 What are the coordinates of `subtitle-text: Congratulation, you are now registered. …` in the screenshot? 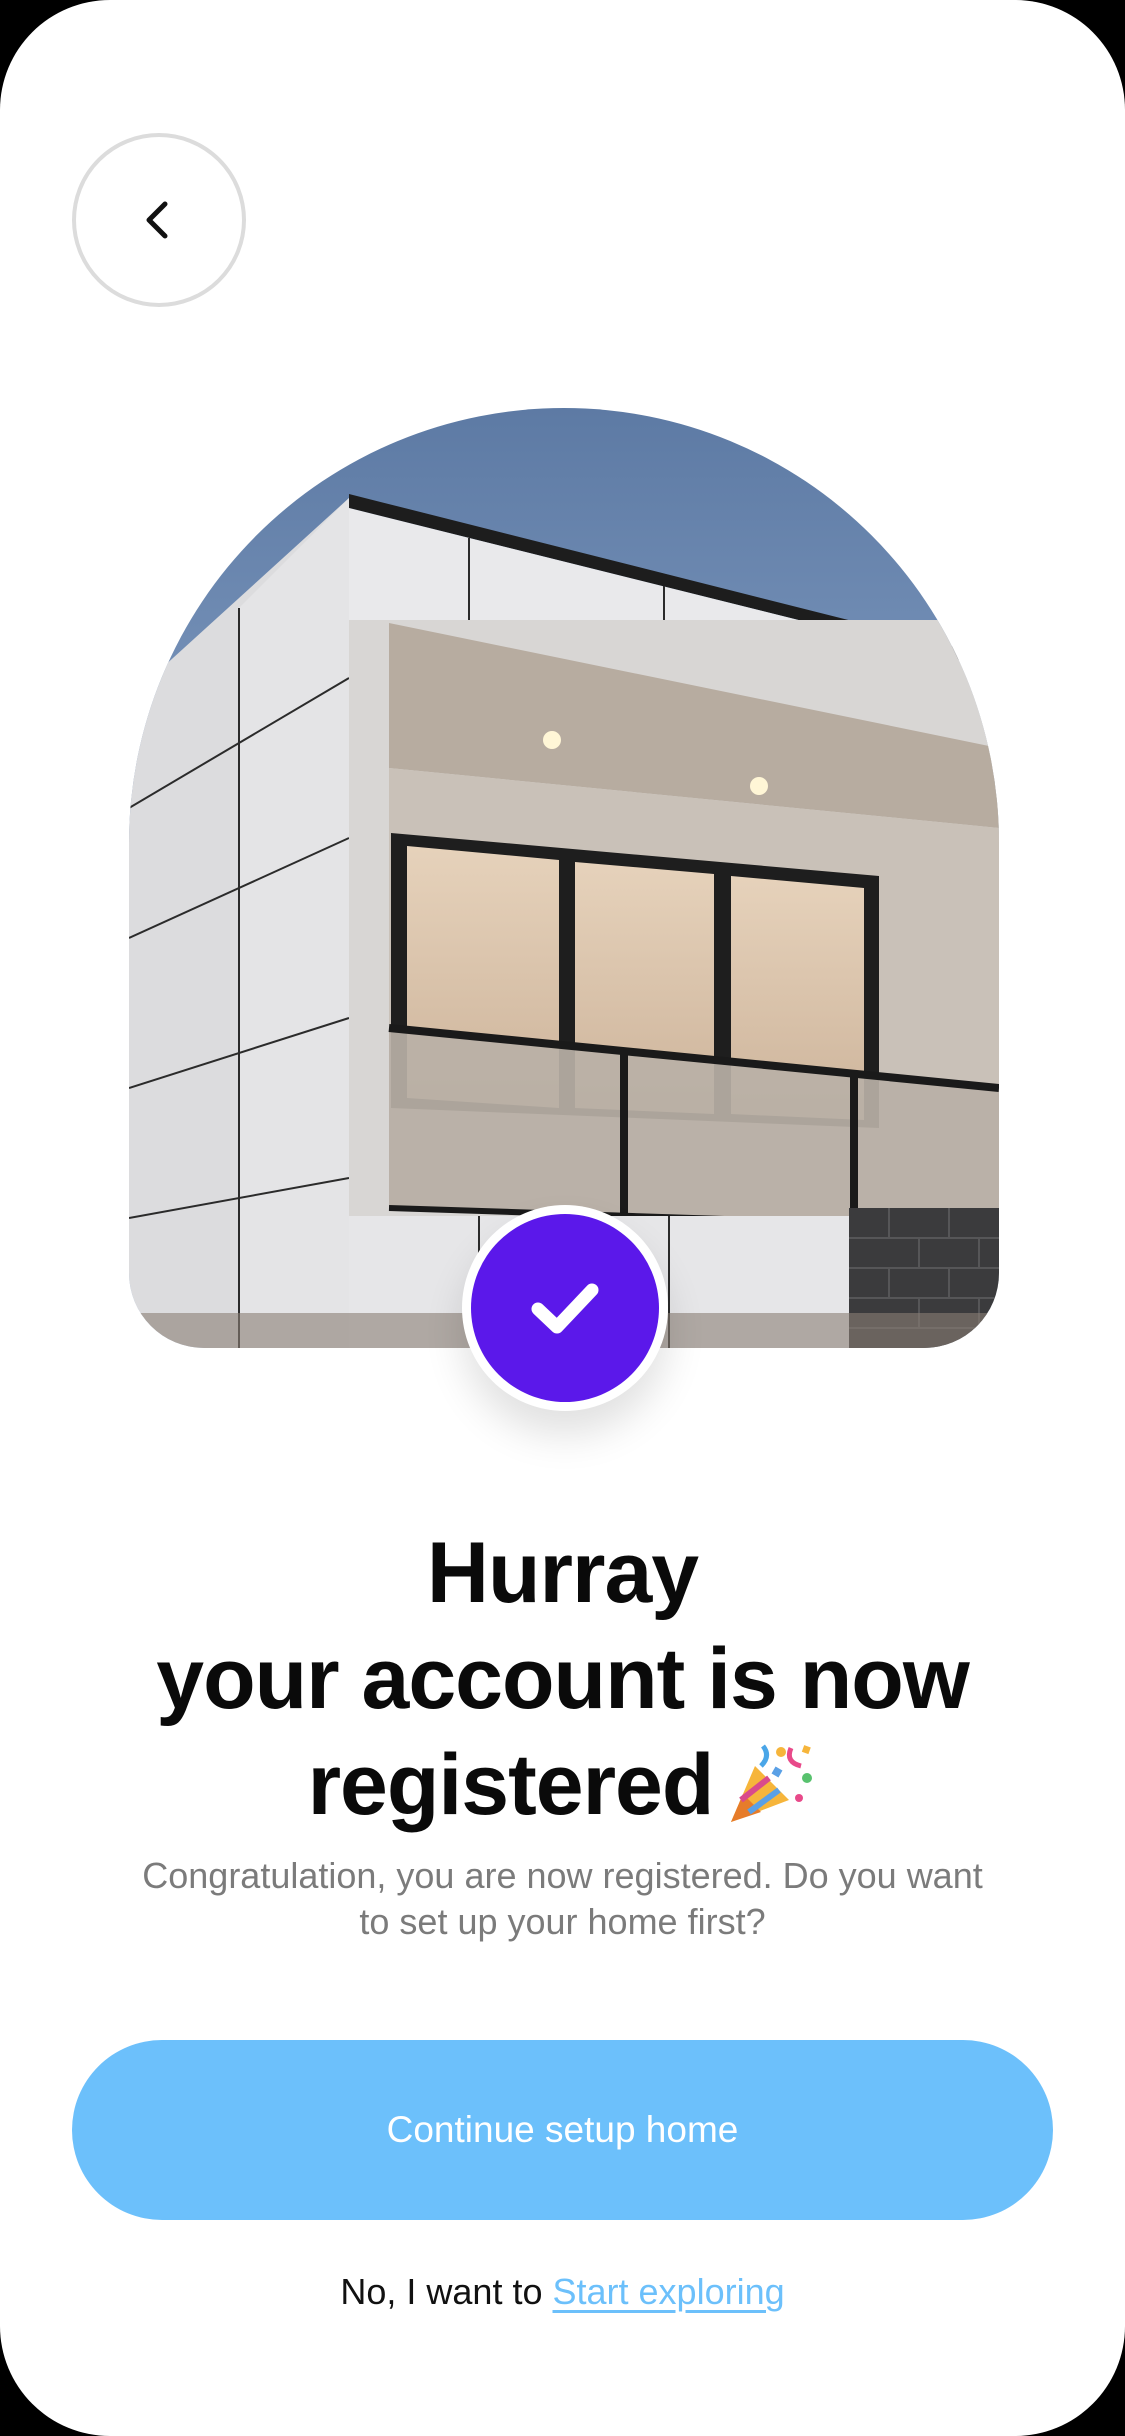 It's located at (562, 1898).